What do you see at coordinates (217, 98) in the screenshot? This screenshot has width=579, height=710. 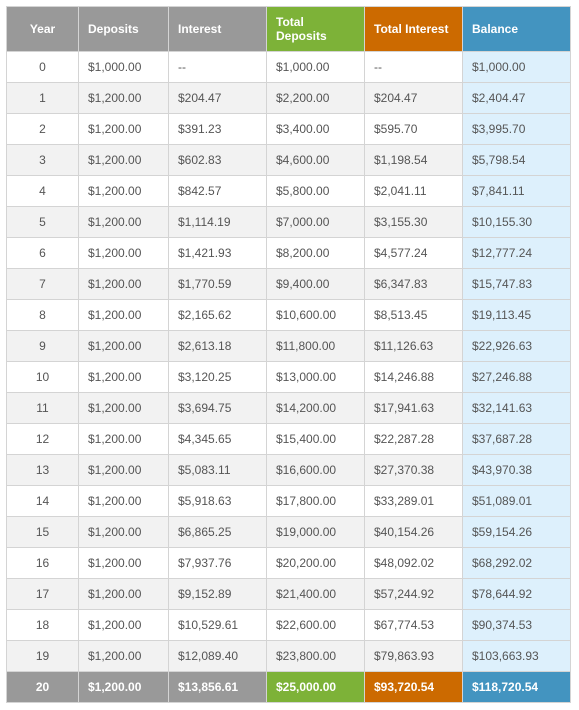 I see `cell-interest: $204.47` at bounding box center [217, 98].